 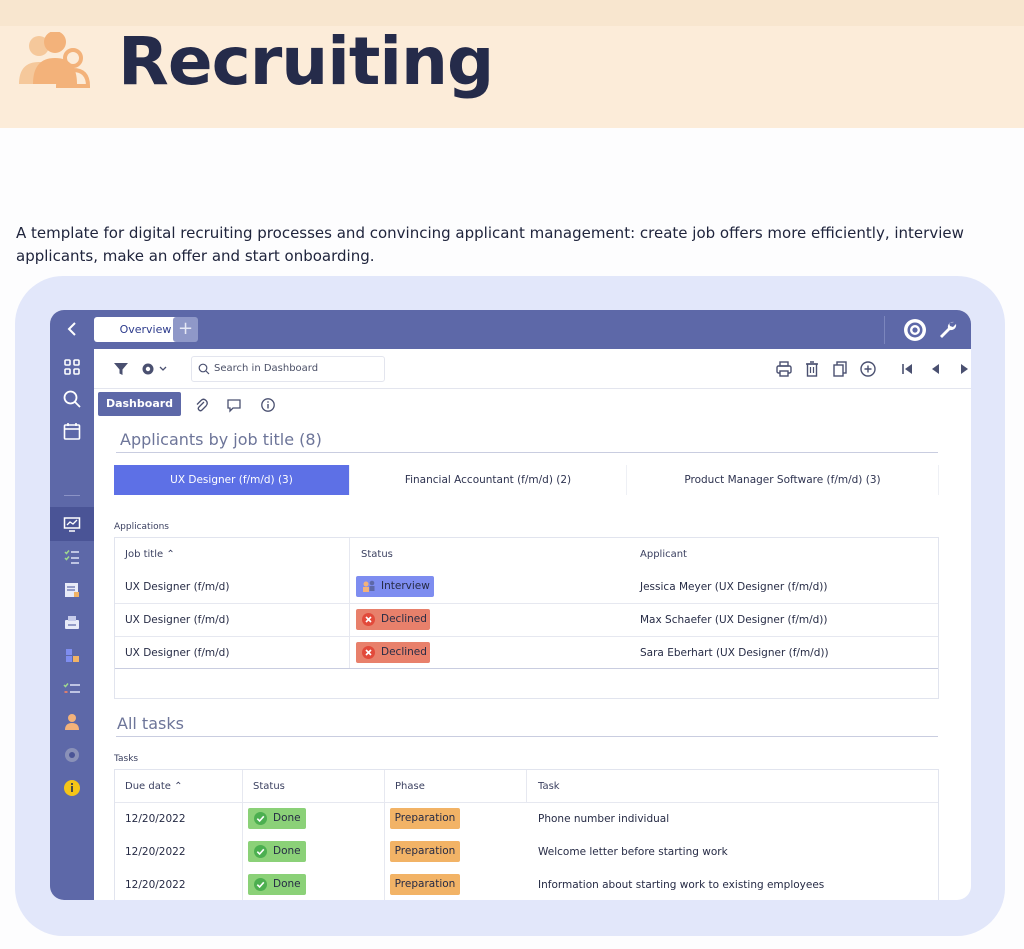 What do you see at coordinates (868, 369) in the screenshot?
I see `add-circle-icon` at bounding box center [868, 369].